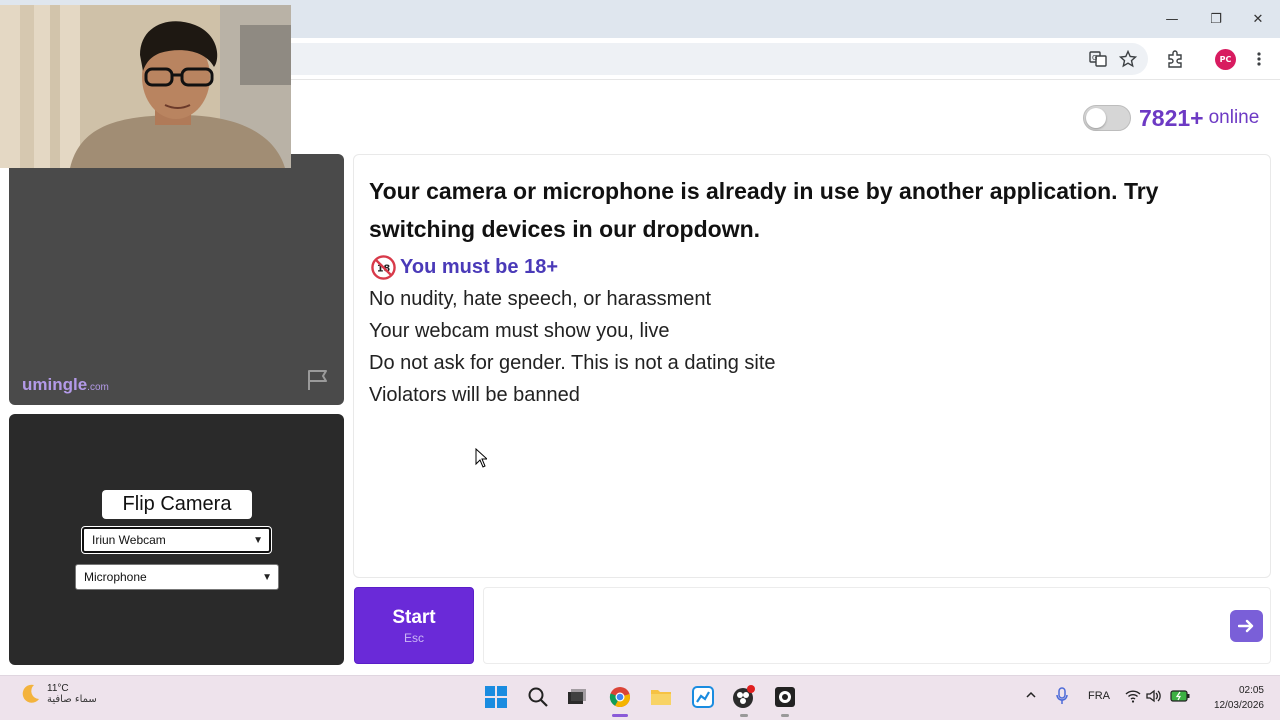 The width and height of the screenshot is (1280, 720). Describe the element at coordinates (383, 267) in the screenshot. I see `no-under-18-icon: 18` at that location.